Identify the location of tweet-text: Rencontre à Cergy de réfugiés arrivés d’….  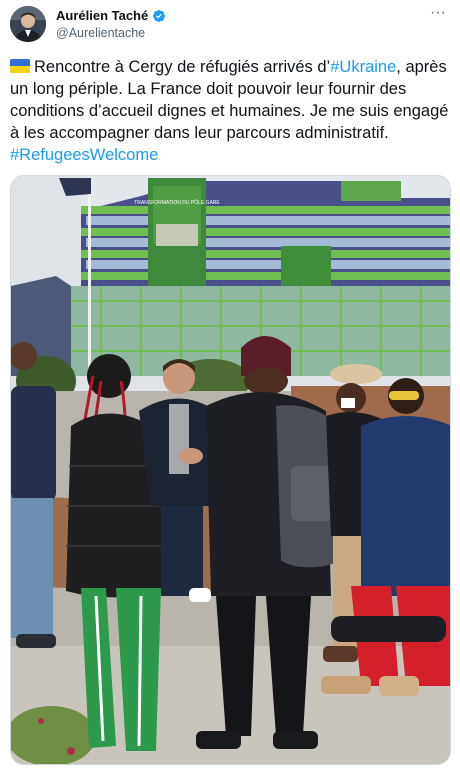
(230, 111).